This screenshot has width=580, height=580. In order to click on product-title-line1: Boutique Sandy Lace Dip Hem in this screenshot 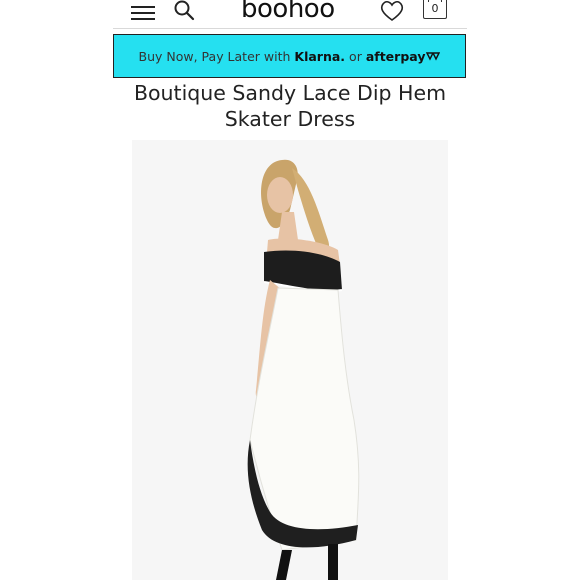, I will do `click(290, 93)`.